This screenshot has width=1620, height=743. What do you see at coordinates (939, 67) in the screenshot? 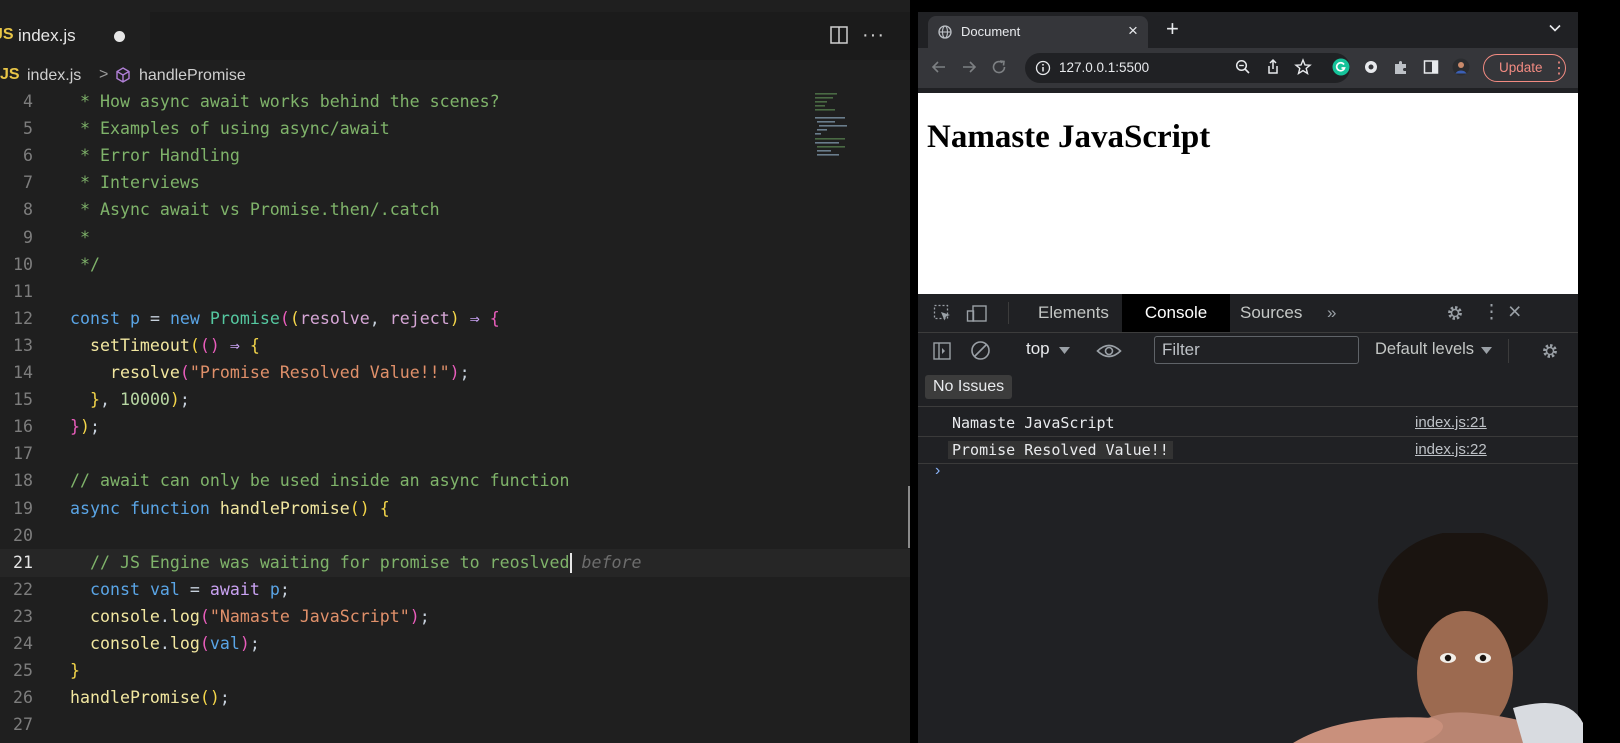
I see `back-icon` at bounding box center [939, 67].